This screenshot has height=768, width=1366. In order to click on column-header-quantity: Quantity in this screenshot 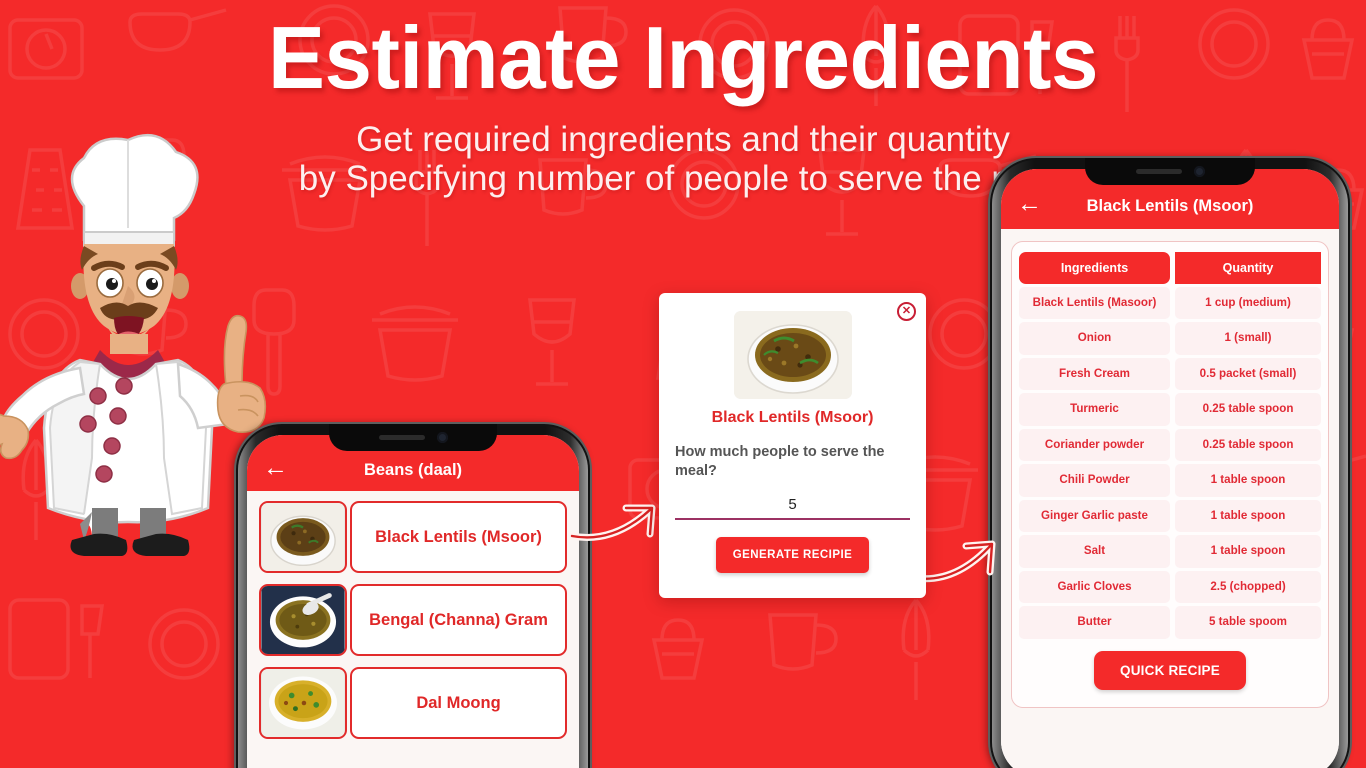, I will do `click(1248, 268)`.